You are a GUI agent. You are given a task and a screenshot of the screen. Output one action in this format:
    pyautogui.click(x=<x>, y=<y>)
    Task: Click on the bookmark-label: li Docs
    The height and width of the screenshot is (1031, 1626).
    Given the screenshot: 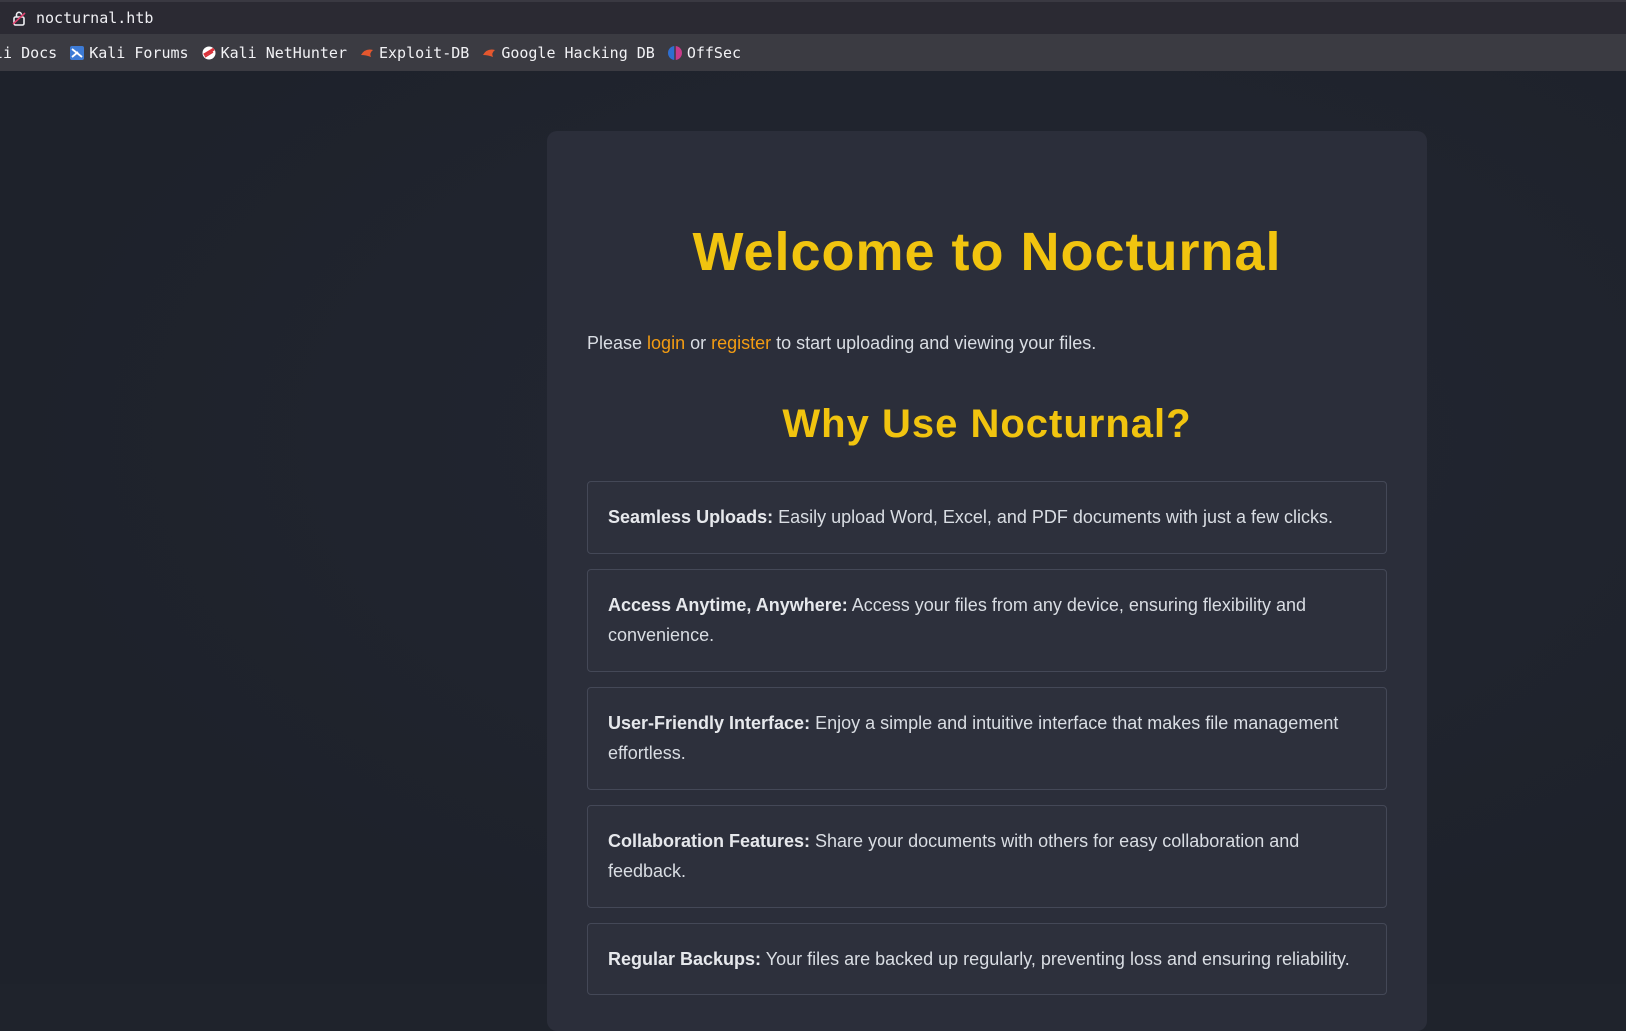 What is the action you would take?
    pyautogui.click(x=29, y=52)
    